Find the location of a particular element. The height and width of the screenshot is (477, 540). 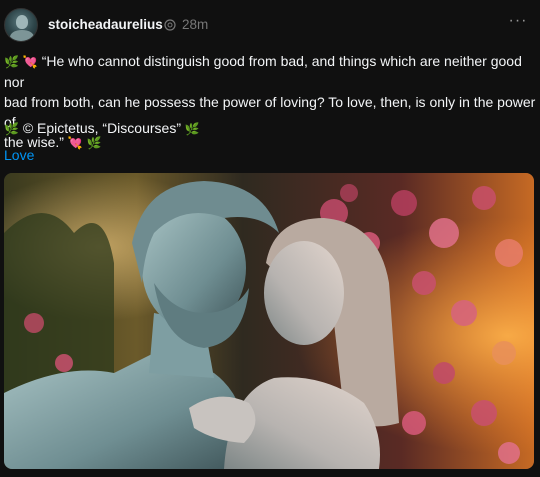

heart-icon: 💘 is located at coordinates (30, 62).